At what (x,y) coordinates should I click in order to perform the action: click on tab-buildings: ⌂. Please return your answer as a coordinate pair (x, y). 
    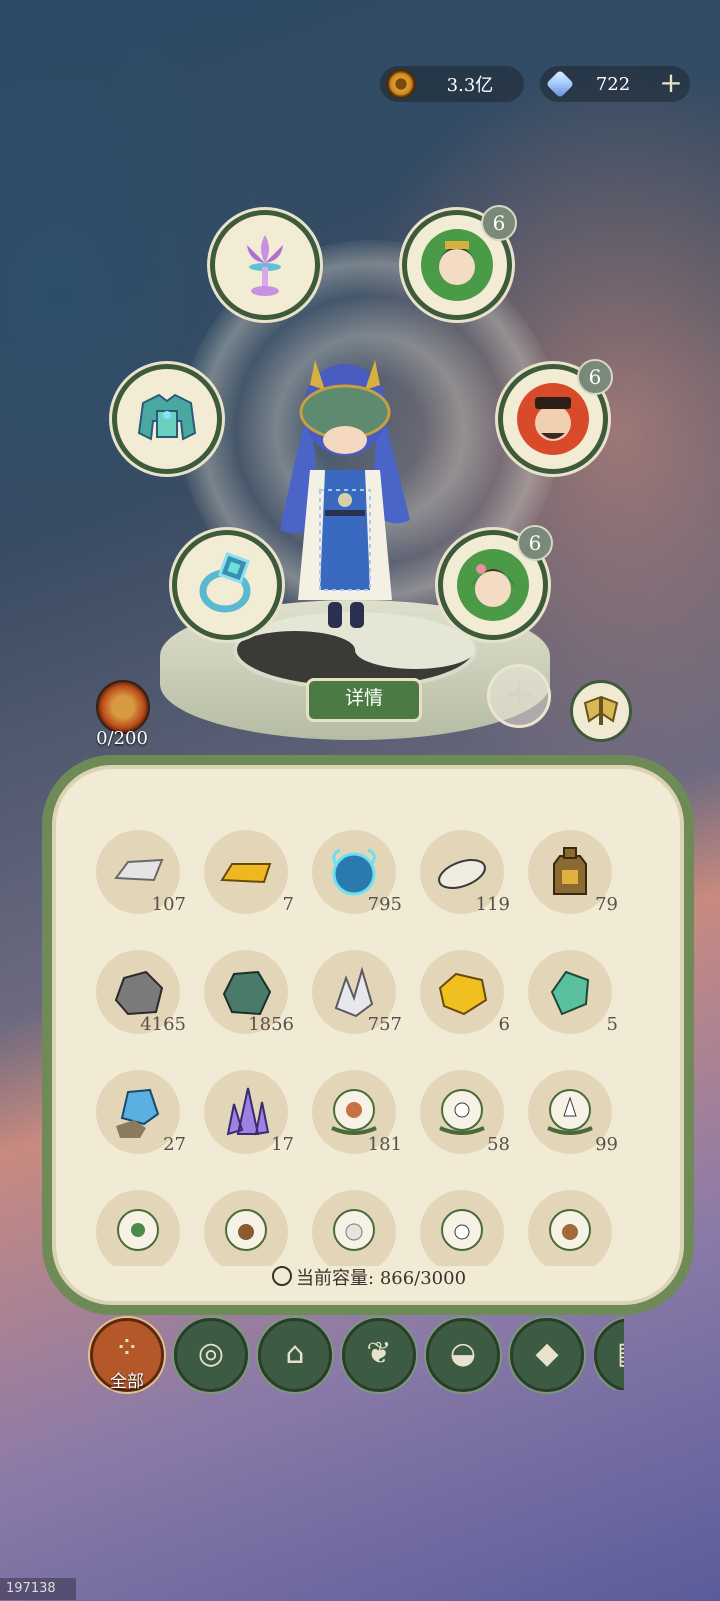
    Looking at the image, I should click on (295, 1355).